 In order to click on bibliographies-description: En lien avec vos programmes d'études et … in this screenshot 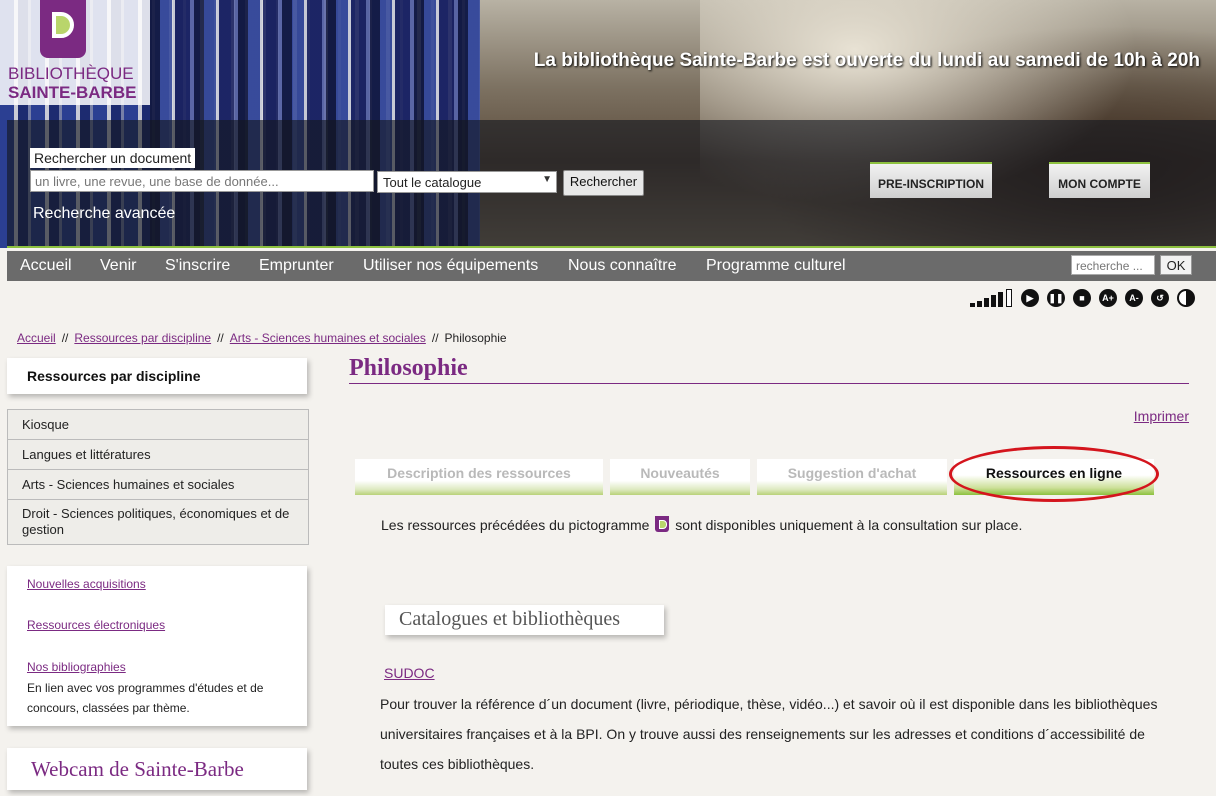, I will do `click(145, 698)`.